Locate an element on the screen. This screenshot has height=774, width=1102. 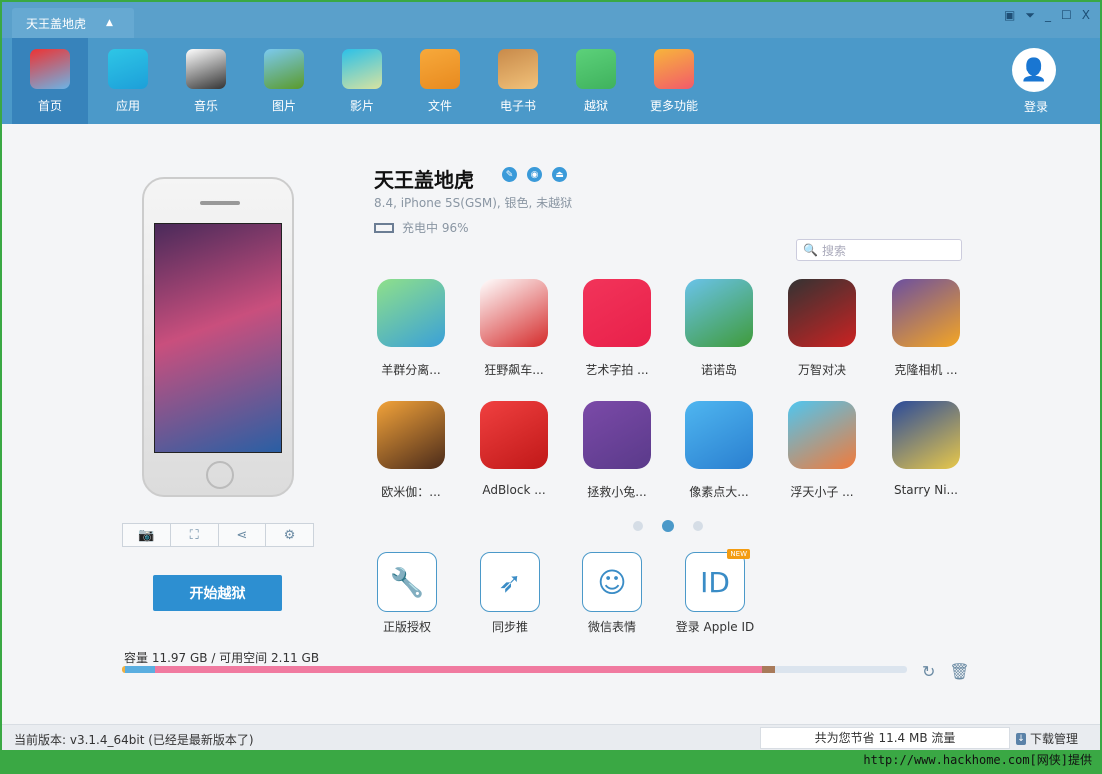
menu-icon: ⏷ is located at coordinates (1030, 15).